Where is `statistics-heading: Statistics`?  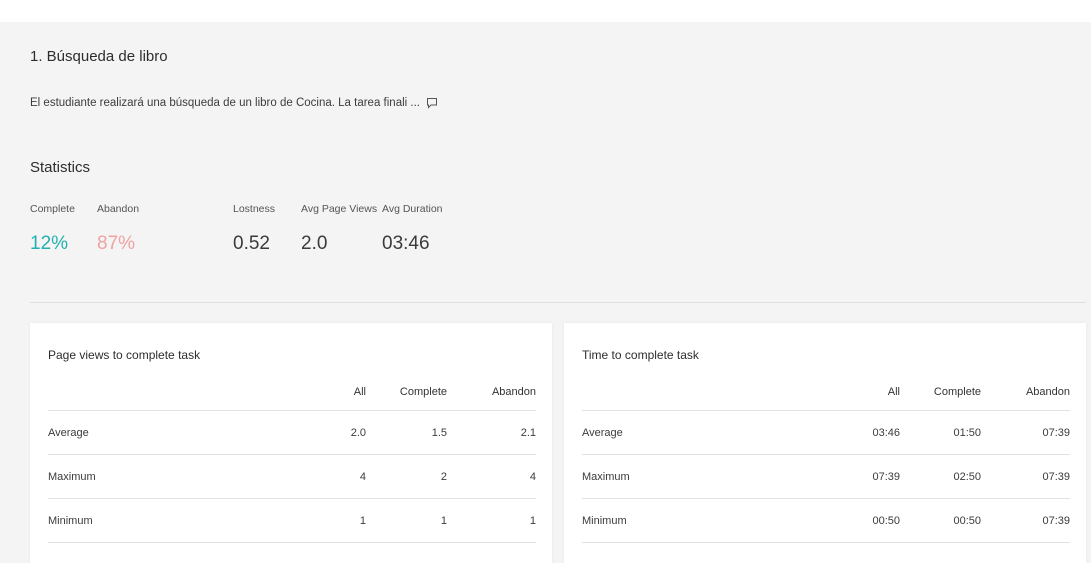 statistics-heading: Statistics is located at coordinates (60, 167).